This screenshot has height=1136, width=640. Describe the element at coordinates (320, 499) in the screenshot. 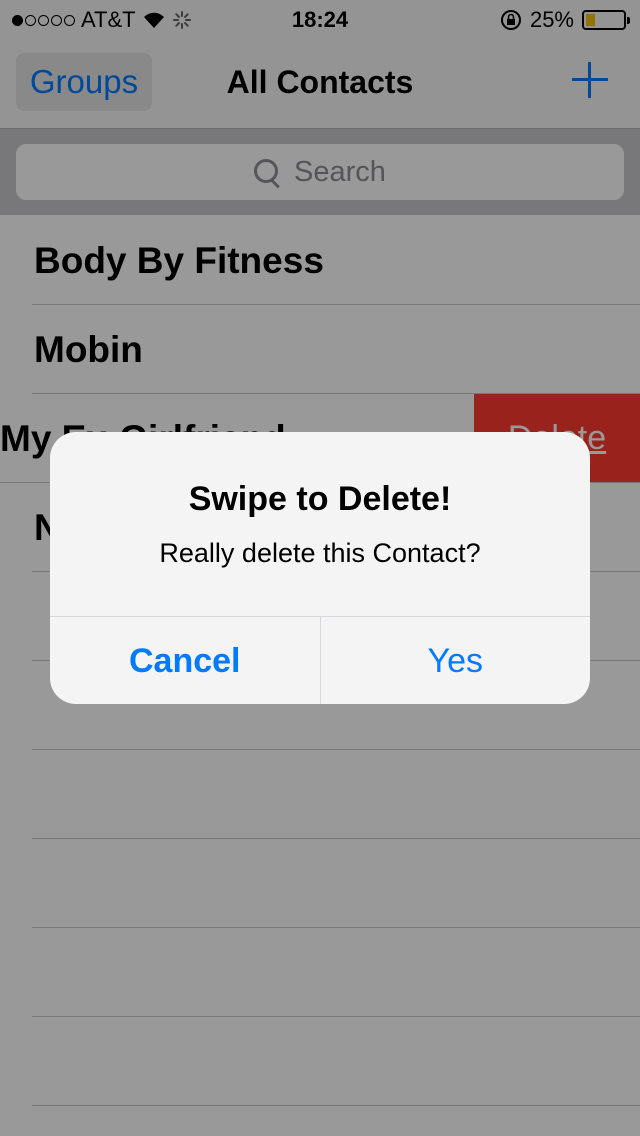

I see `alert-title: Swipe to Delete!` at that location.